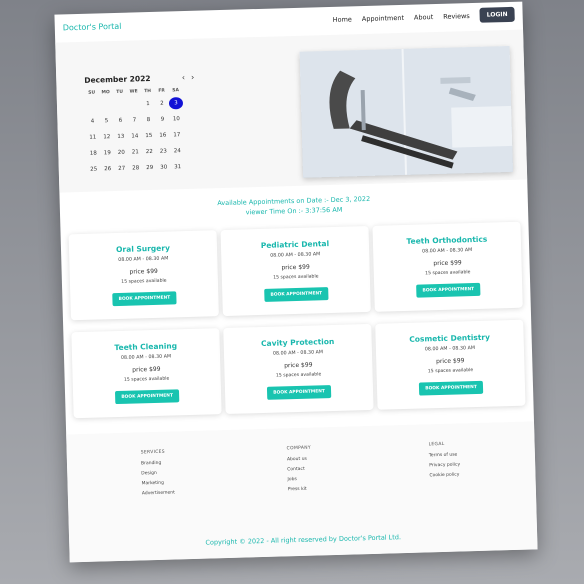 This screenshot has width=584, height=584. Describe the element at coordinates (188, 77) in the screenshot. I see `calendar-nav: ‹ ›` at that location.